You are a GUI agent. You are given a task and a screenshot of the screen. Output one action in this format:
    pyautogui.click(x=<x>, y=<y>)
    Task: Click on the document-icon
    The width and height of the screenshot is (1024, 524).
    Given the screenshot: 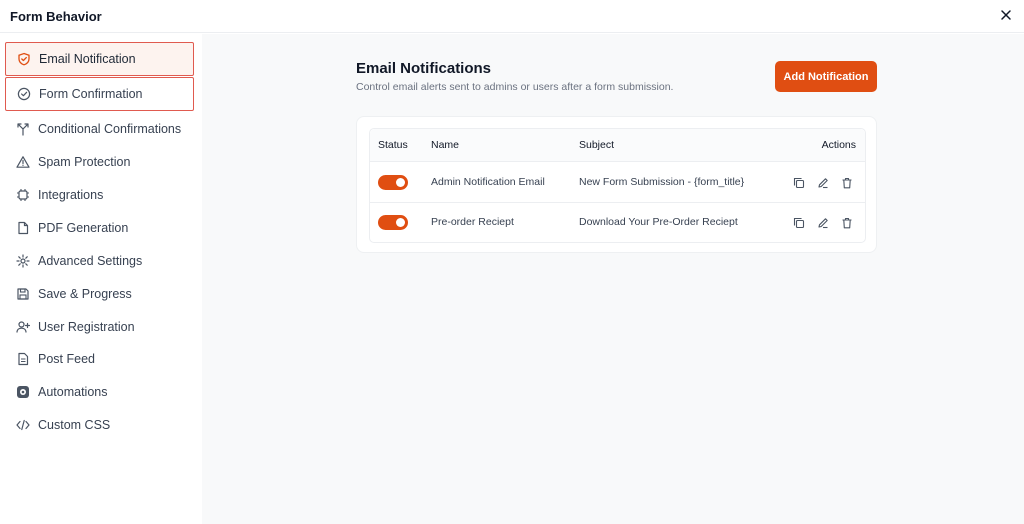 What is the action you would take?
    pyautogui.click(x=23, y=228)
    